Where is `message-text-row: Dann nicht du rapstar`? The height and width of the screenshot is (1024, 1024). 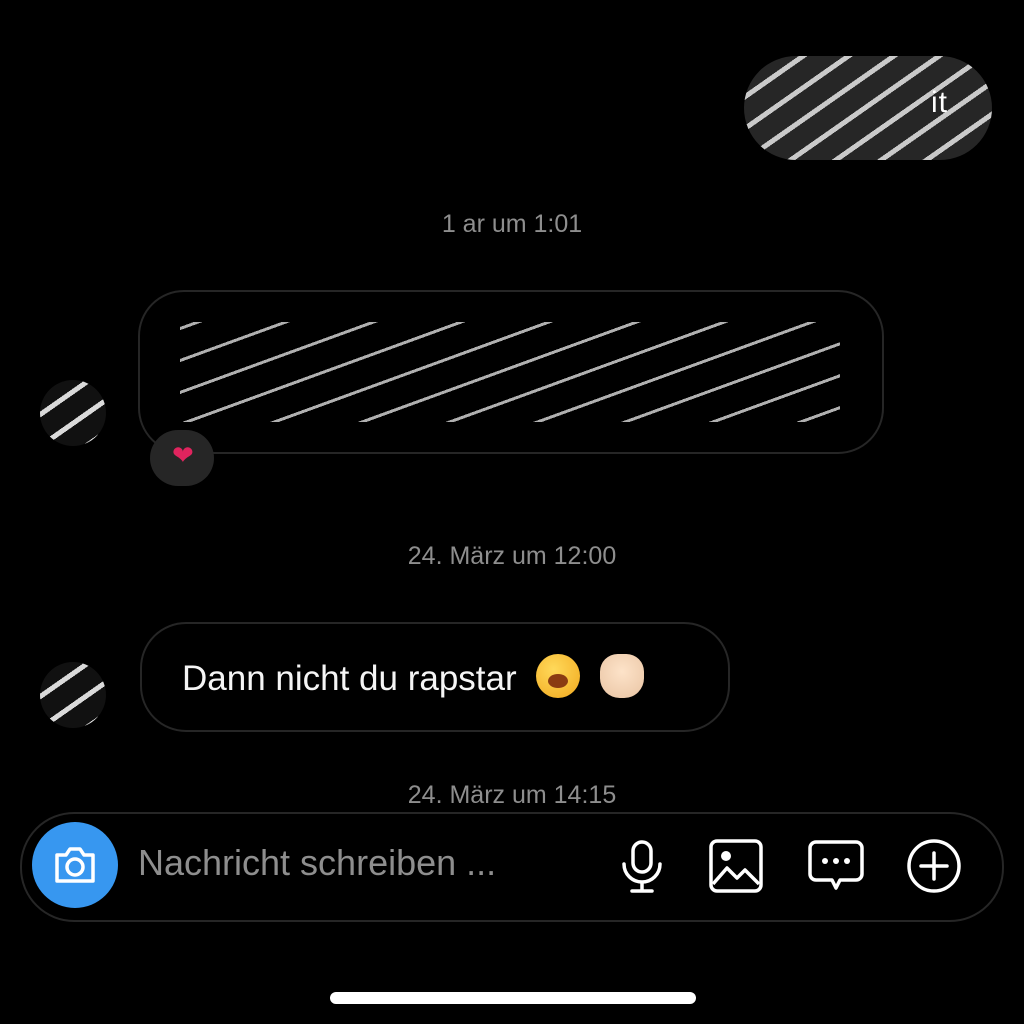
message-text-row: Dann nicht du rapstar is located at coordinates (413, 676).